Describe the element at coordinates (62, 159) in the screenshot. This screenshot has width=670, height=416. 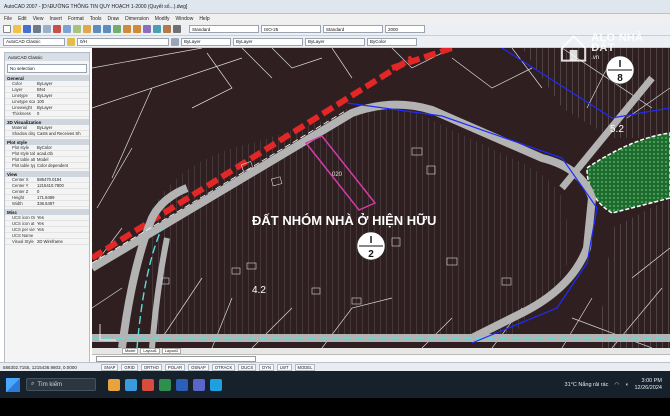
I see `property-value: Model` at that location.